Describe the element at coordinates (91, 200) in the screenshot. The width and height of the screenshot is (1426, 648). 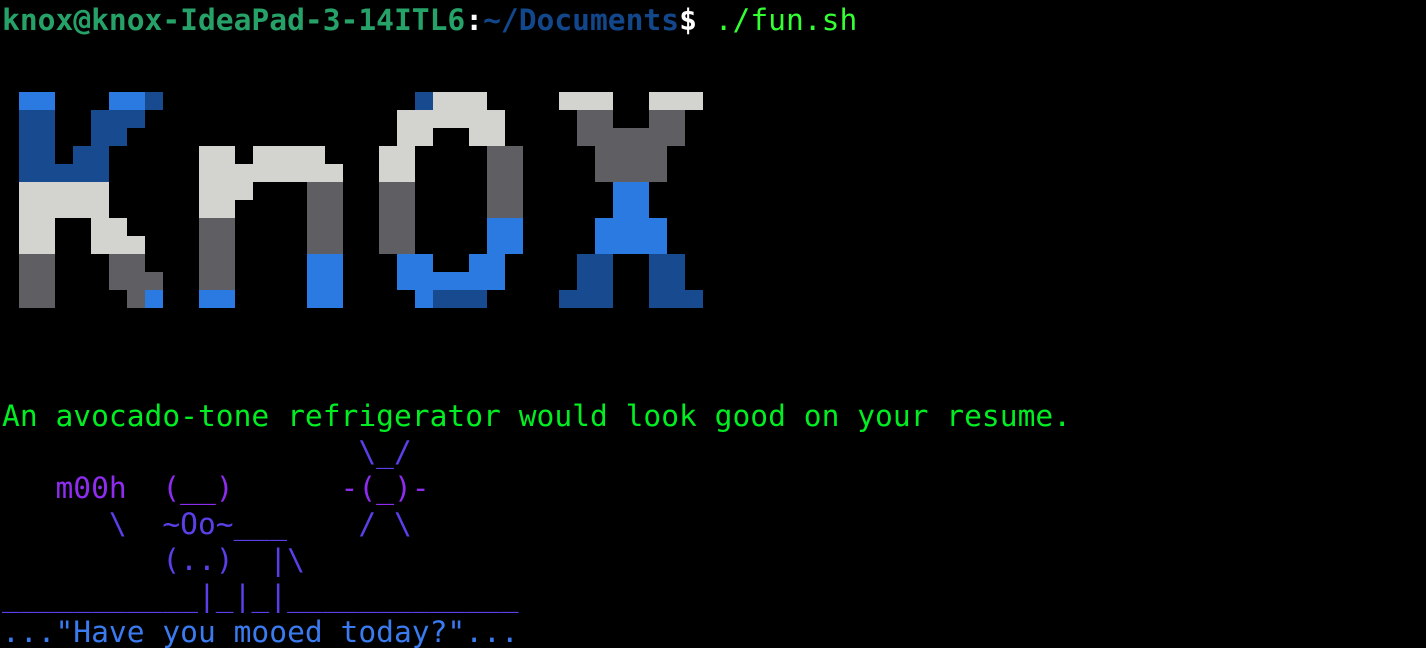
I see `logo-letter-k` at that location.